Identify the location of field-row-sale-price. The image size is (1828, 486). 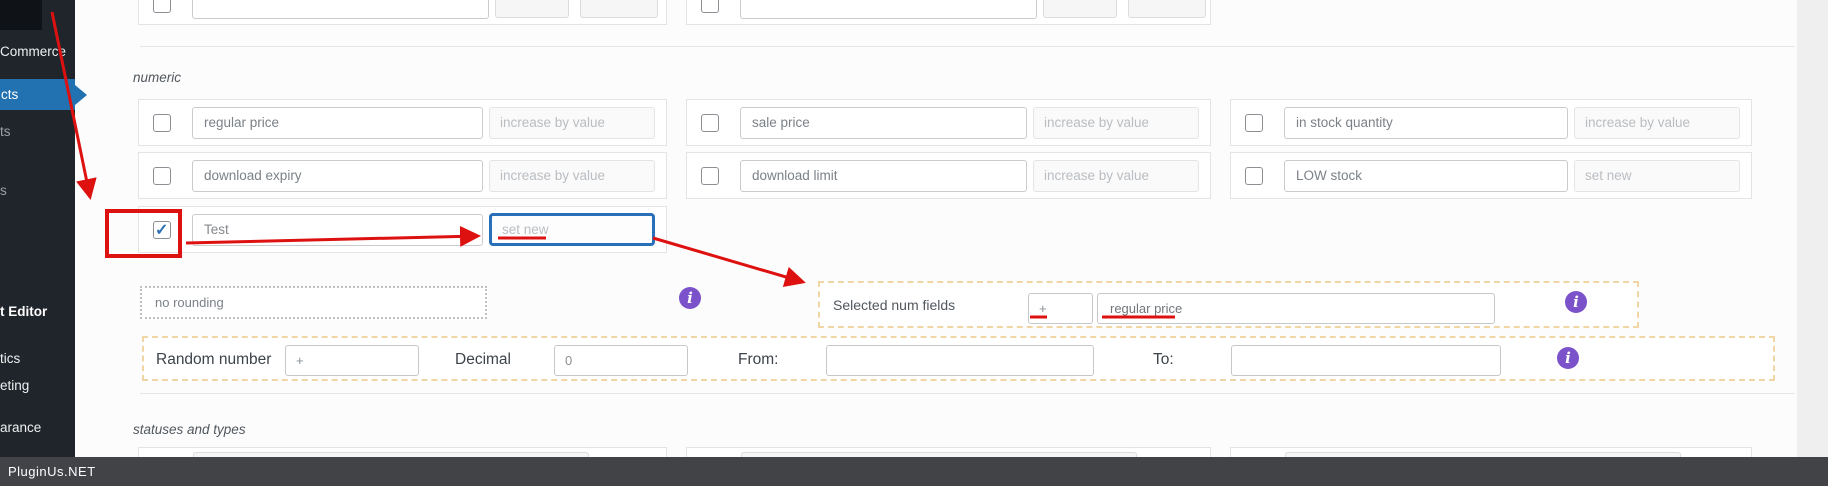
(948, 122).